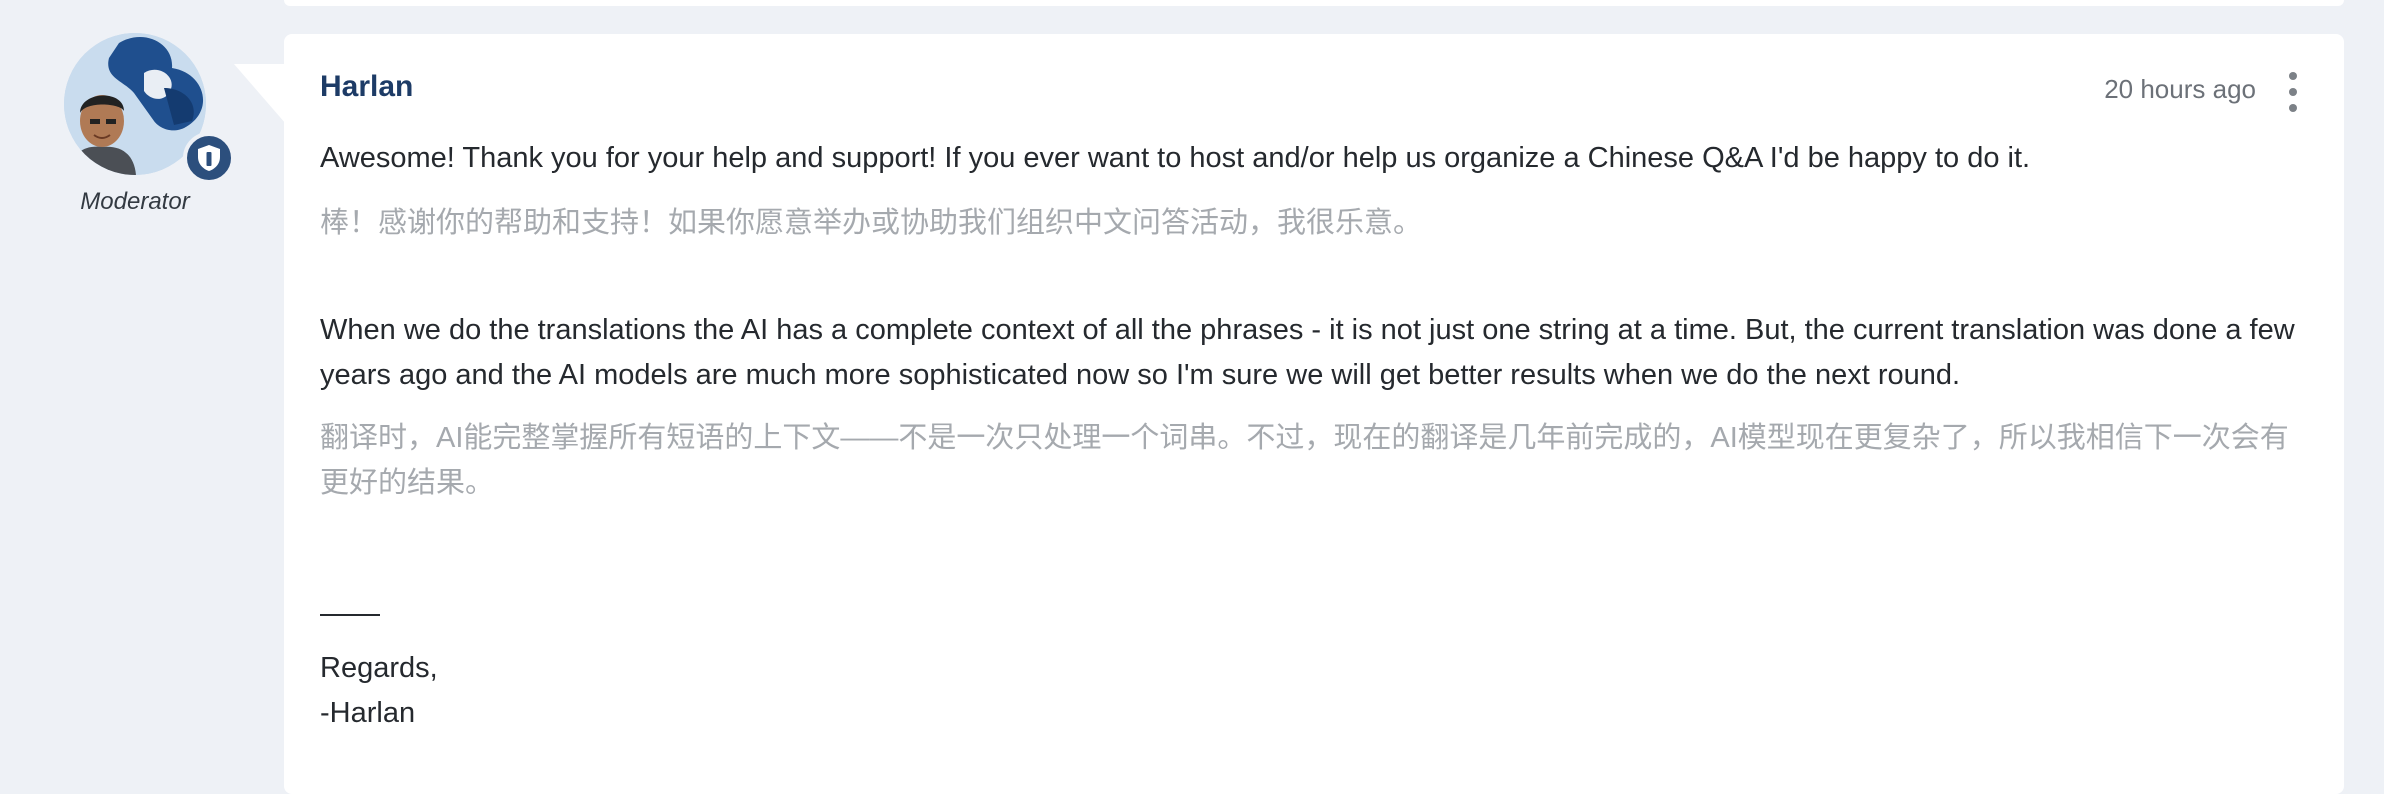  I want to click on author-role-label: Moderator, so click(135, 201).